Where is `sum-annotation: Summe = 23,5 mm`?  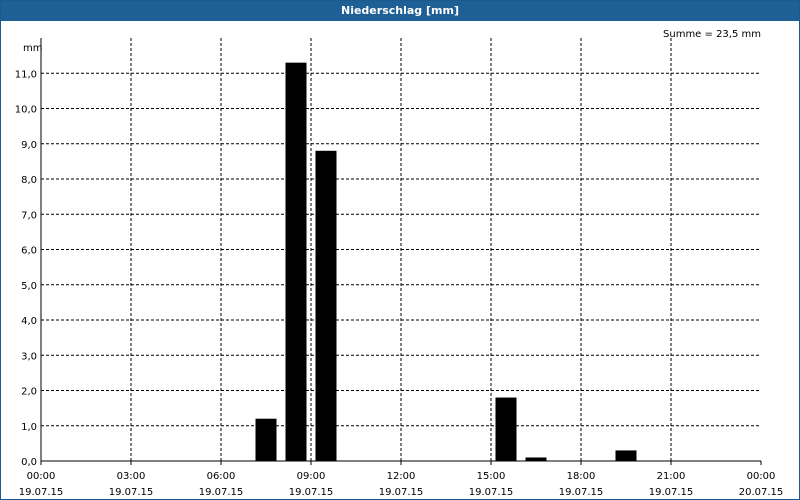
sum-annotation: Summe = 23,5 mm is located at coordinates (712, 34).